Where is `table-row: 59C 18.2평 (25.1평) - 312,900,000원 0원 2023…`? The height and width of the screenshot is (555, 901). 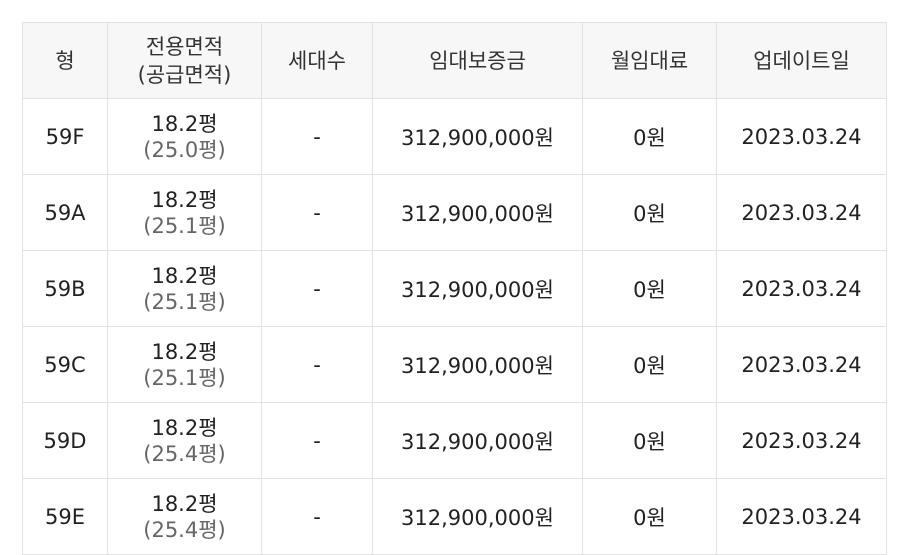
table-row: 59C 18.2평 (25.1평) - 312,900,000원 0원 2023… is located at coordinates (454, 364).